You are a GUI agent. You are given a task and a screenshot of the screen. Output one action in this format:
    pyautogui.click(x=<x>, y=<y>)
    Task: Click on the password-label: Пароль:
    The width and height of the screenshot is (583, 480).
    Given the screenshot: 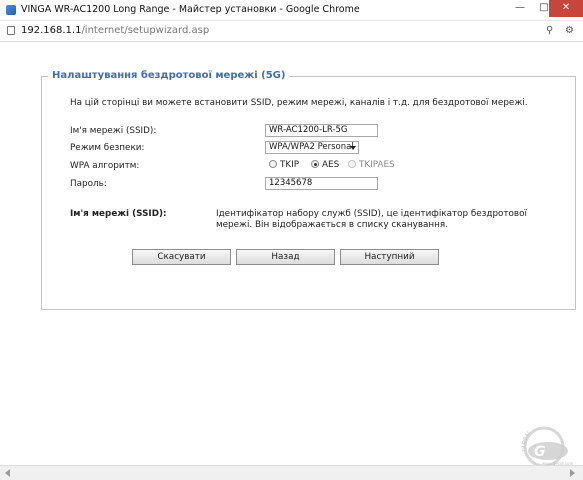 What is the action you would take?
    pyautogui.click(x=88, y=184)
    